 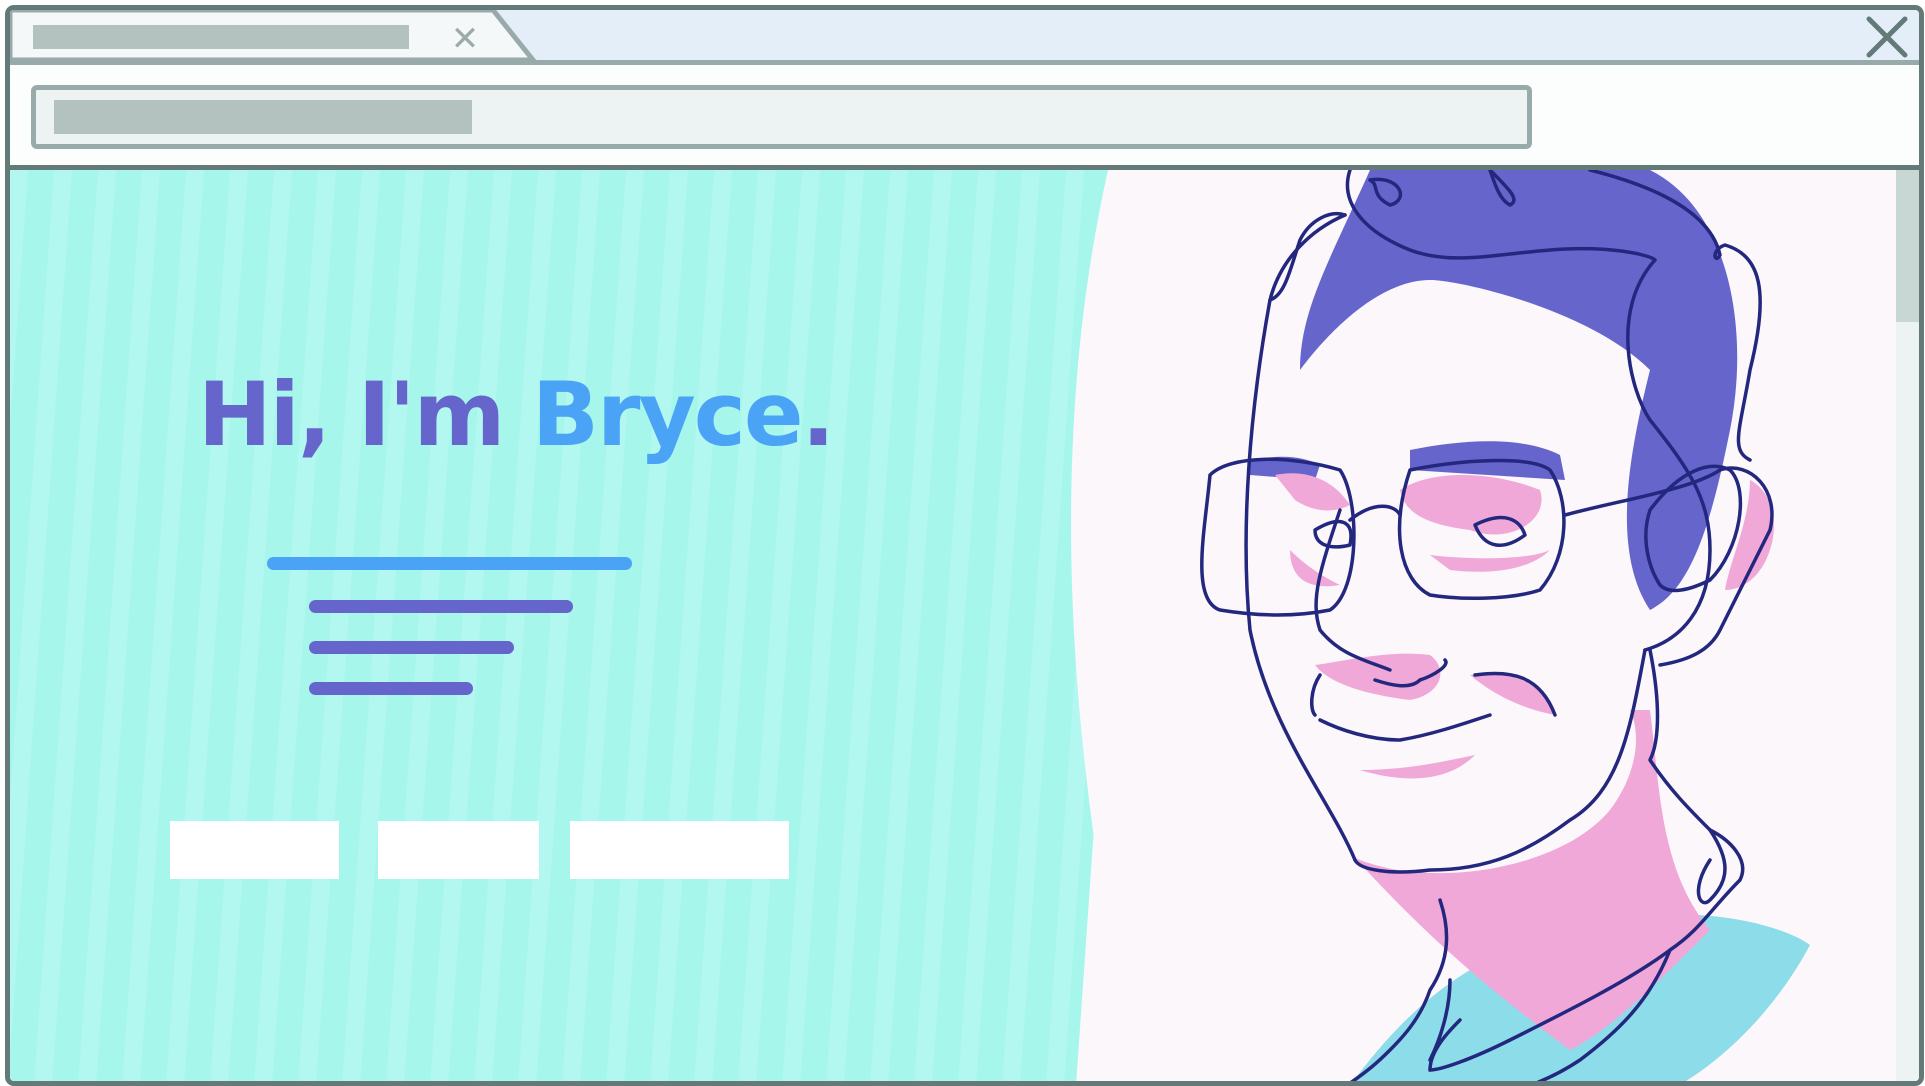 I want to click on address-text-placeholder, so click(x=263, y=117).